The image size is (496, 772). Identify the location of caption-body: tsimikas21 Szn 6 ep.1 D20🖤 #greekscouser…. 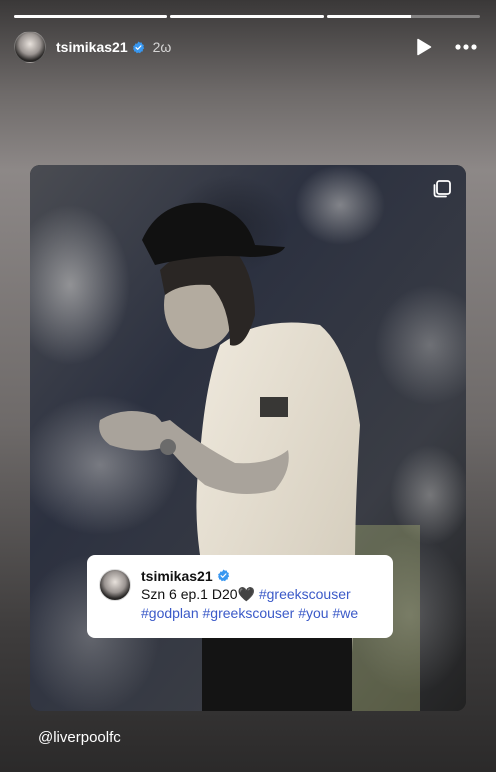
(261, 597).